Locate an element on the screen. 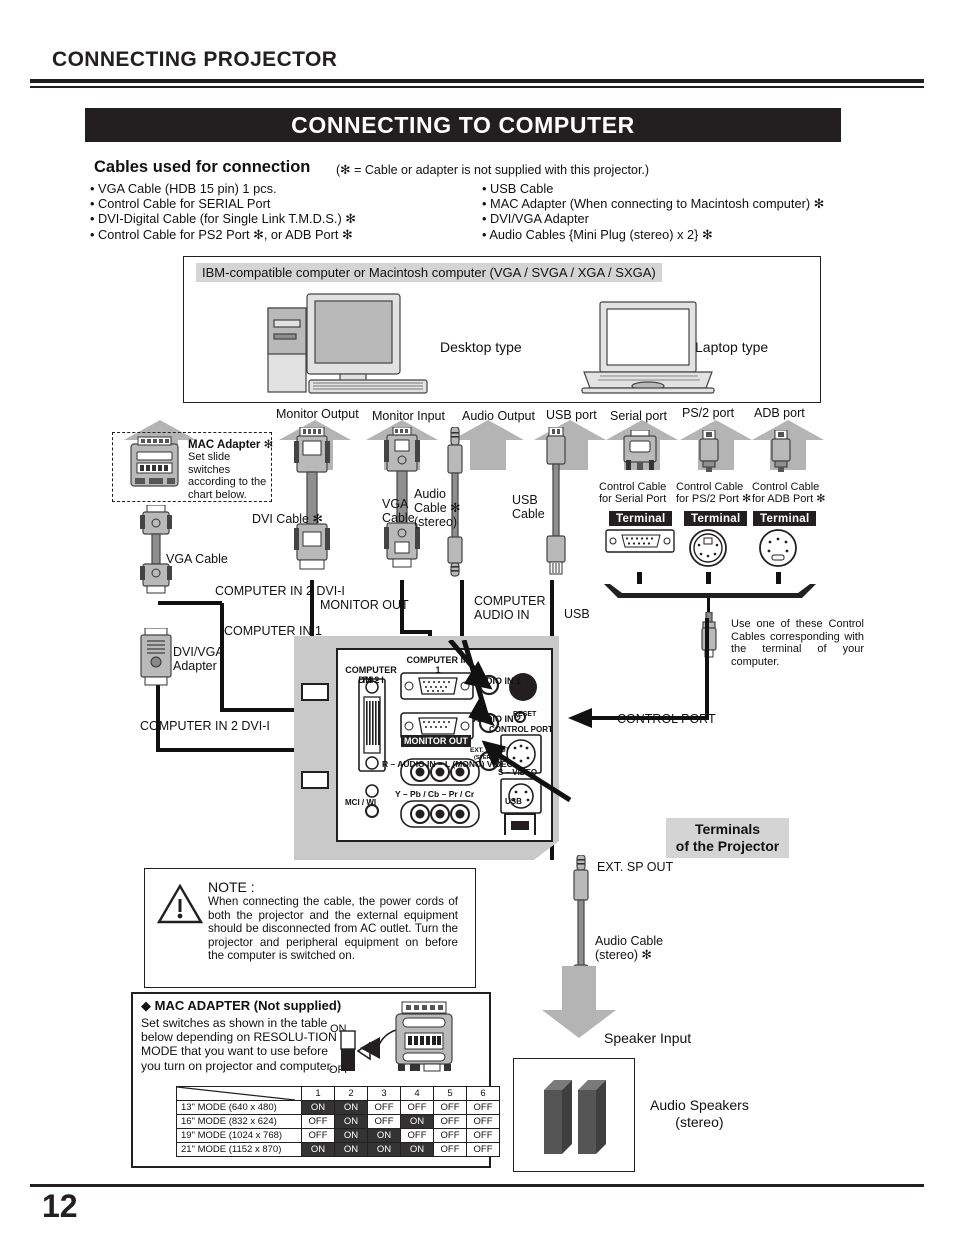  audio-speakers-icon is located at coordinates (575, 1117).